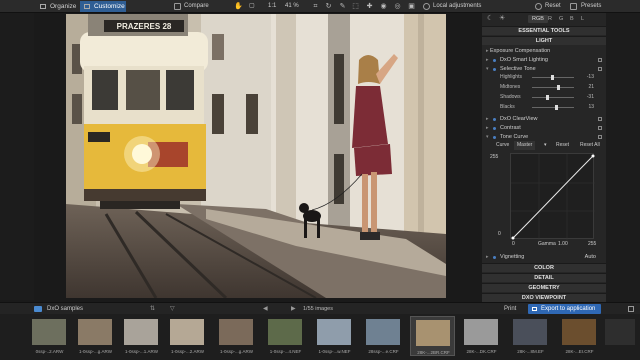 Image resolution: width=640 pixels, height=360 pixels. I want to click on zoom-1-1-button: 1:1, so click(272, 6).